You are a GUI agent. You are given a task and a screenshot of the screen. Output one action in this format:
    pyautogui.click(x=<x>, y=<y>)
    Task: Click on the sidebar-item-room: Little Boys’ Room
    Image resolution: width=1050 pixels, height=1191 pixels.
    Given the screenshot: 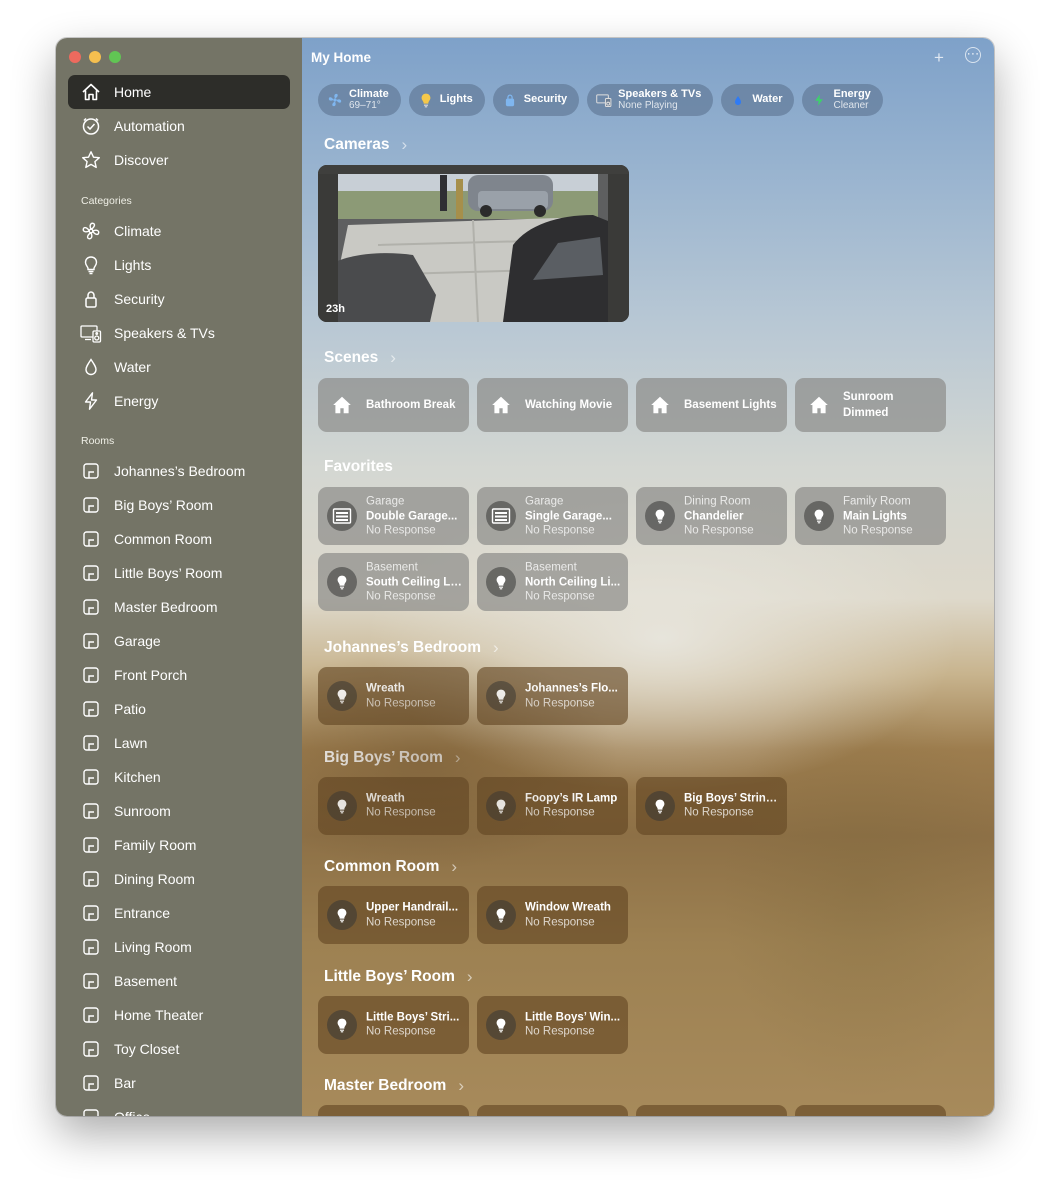 What is the action you would take?
    pyautogui.click(x=179, y=573)
    